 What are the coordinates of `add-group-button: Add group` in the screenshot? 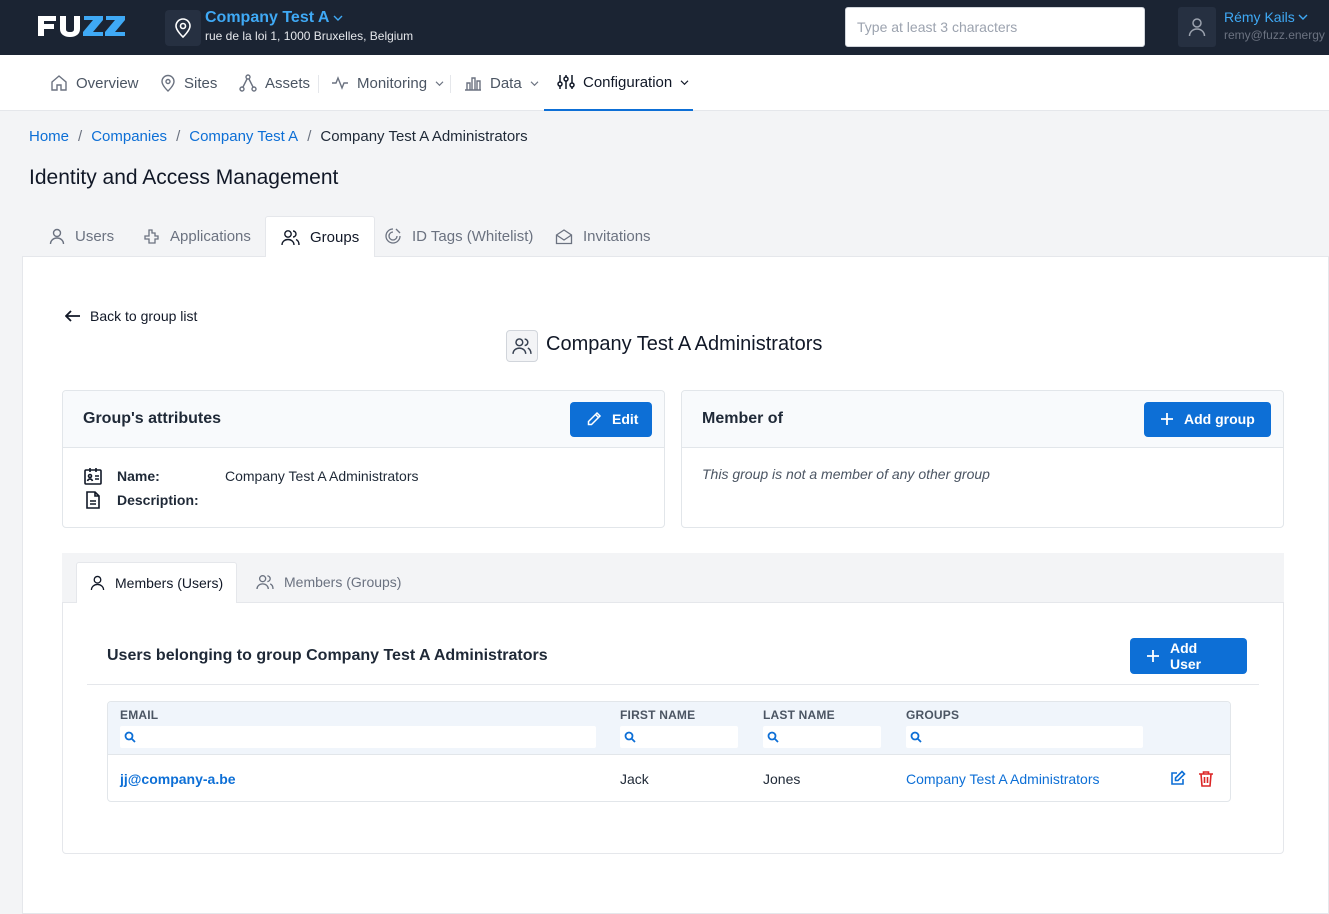 It's located at (1207, 419).